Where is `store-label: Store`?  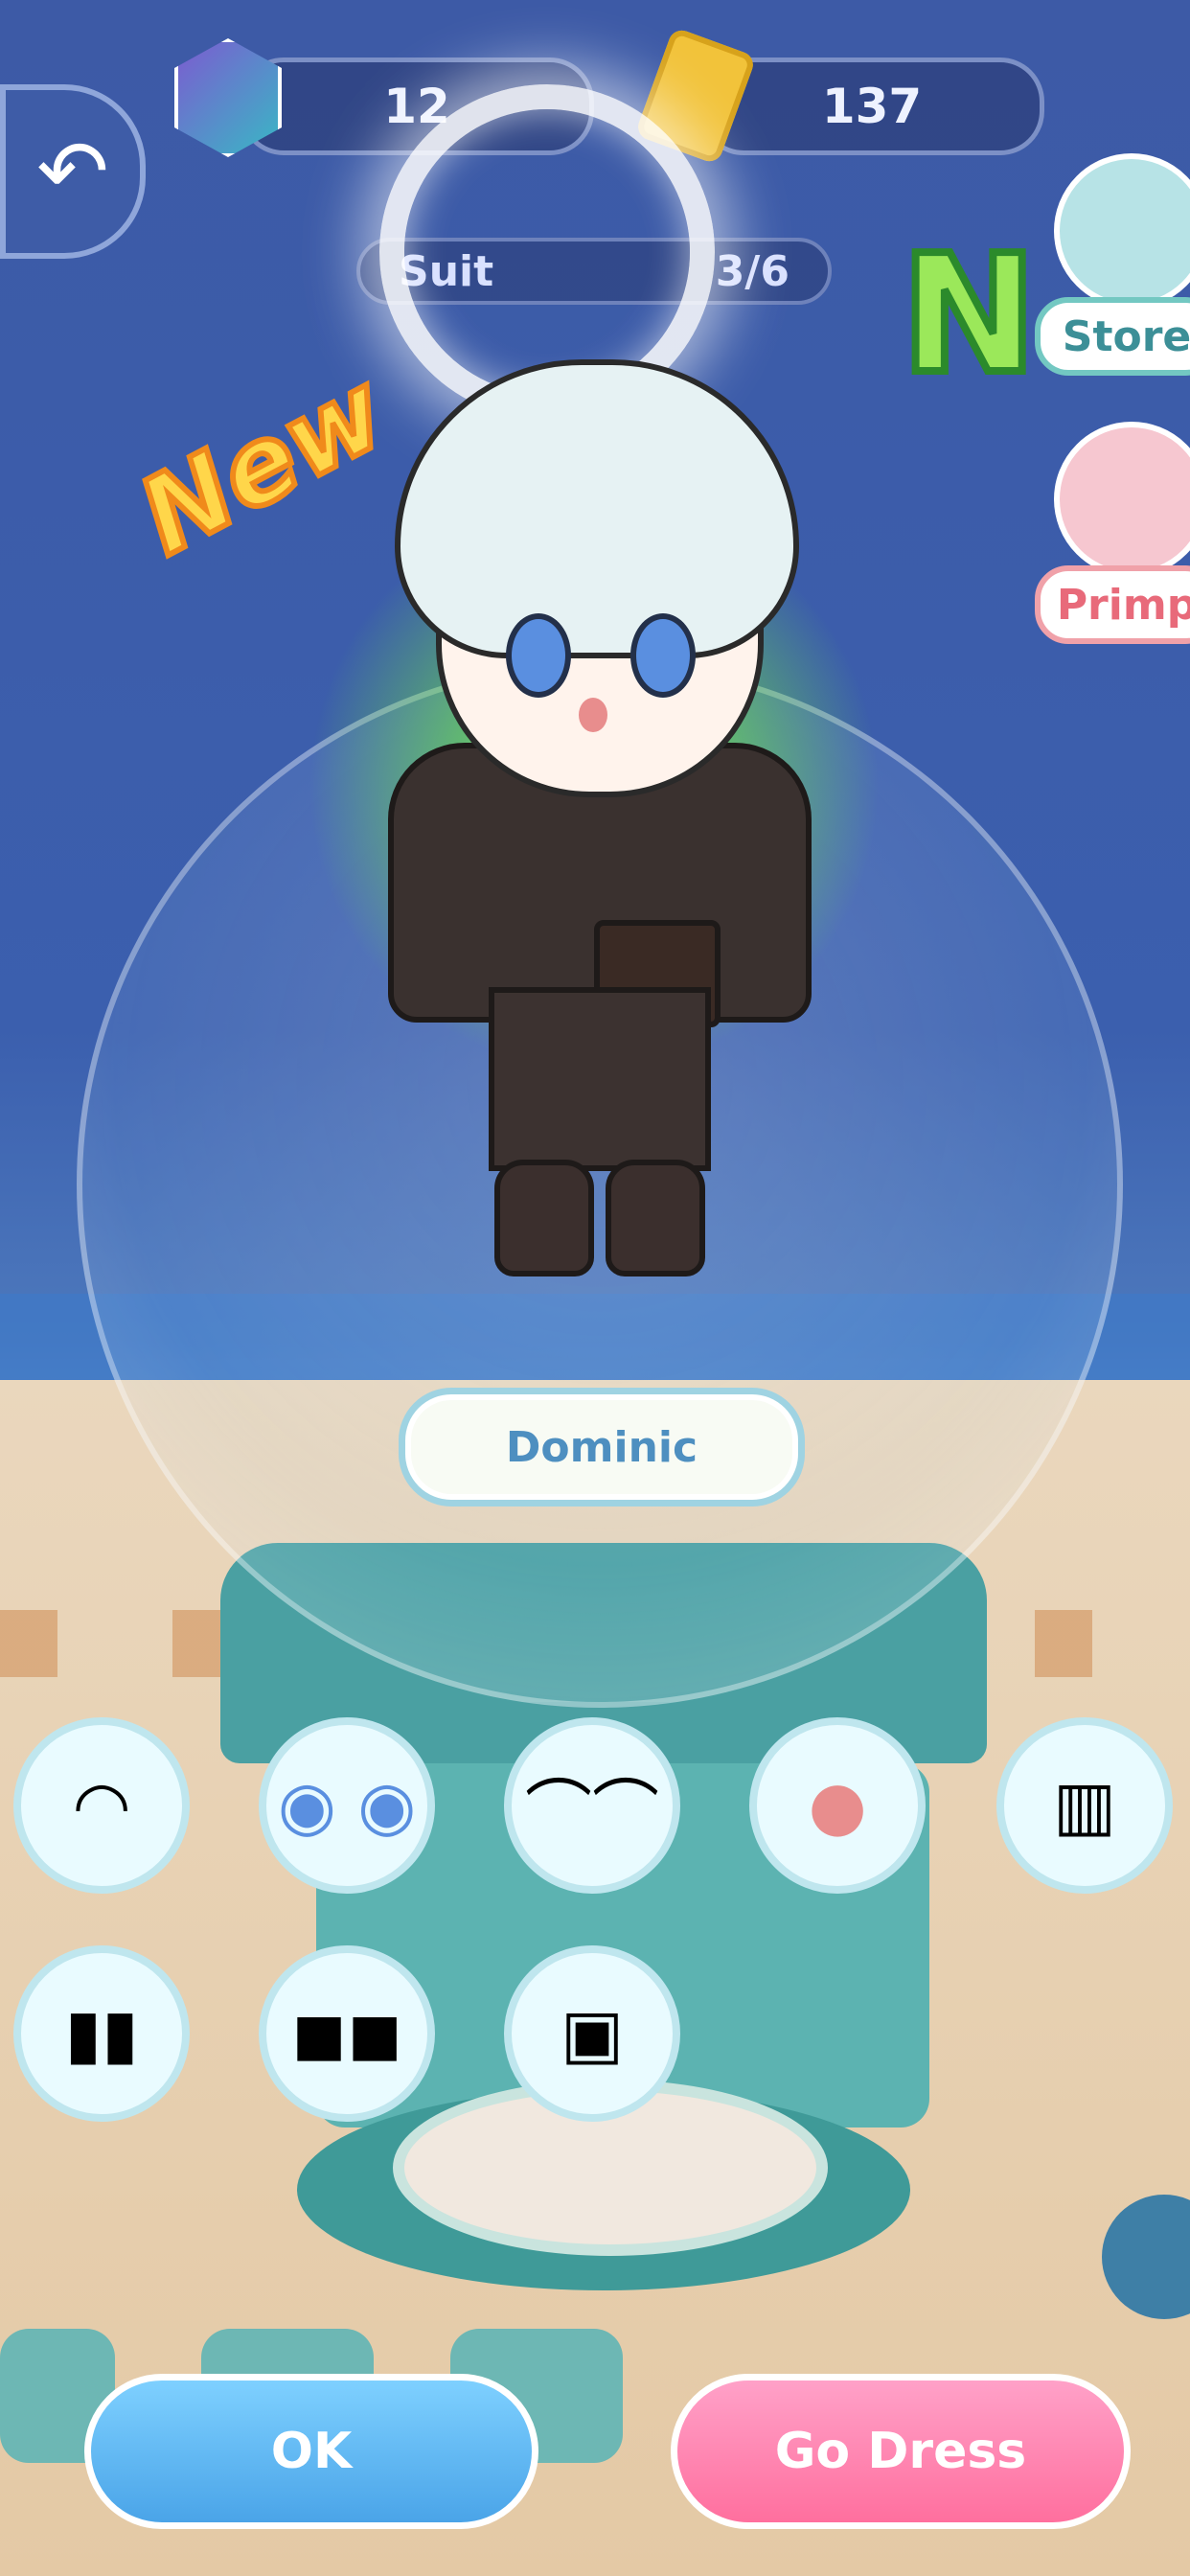 store-label: Store is located at coordinates (1126, 336).